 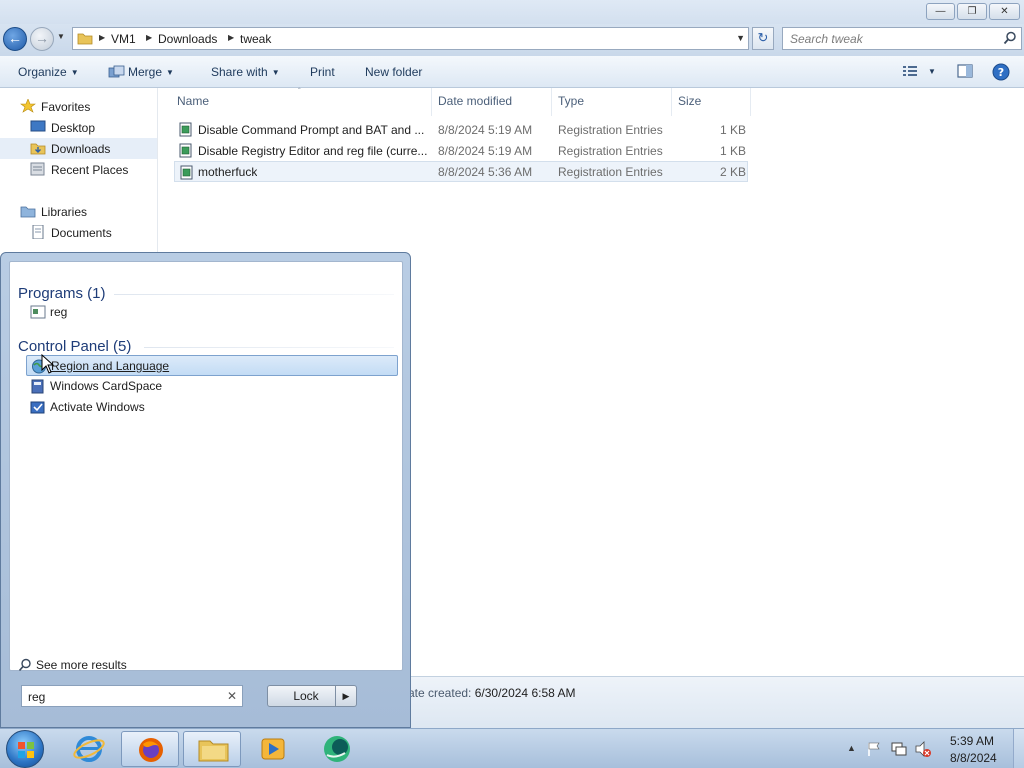 What do you see at coordinates (322, 72) in the screenshot?
I see `print-button: Print` at bounding box center [322, 72].